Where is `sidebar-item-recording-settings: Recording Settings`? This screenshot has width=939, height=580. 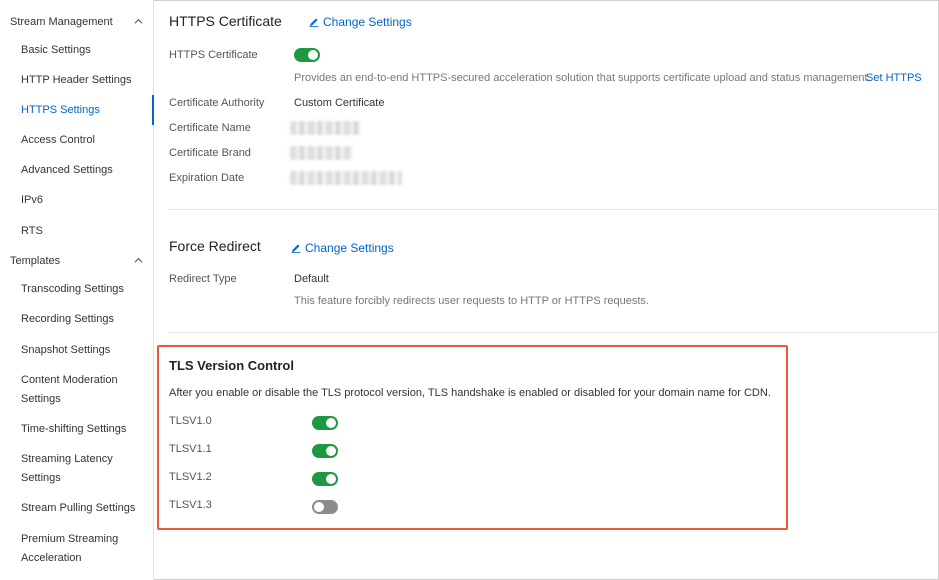
sidebar-item-recording-settings: Recording Settings is located at coordinates (76, 319).